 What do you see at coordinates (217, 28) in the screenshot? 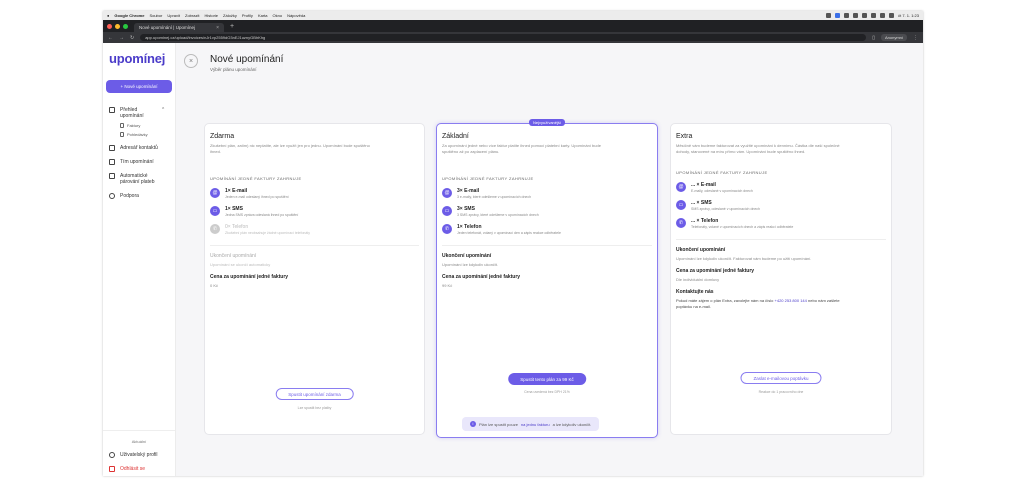
I see `tab-close-icon: ×` at bounding box center [217, 28].